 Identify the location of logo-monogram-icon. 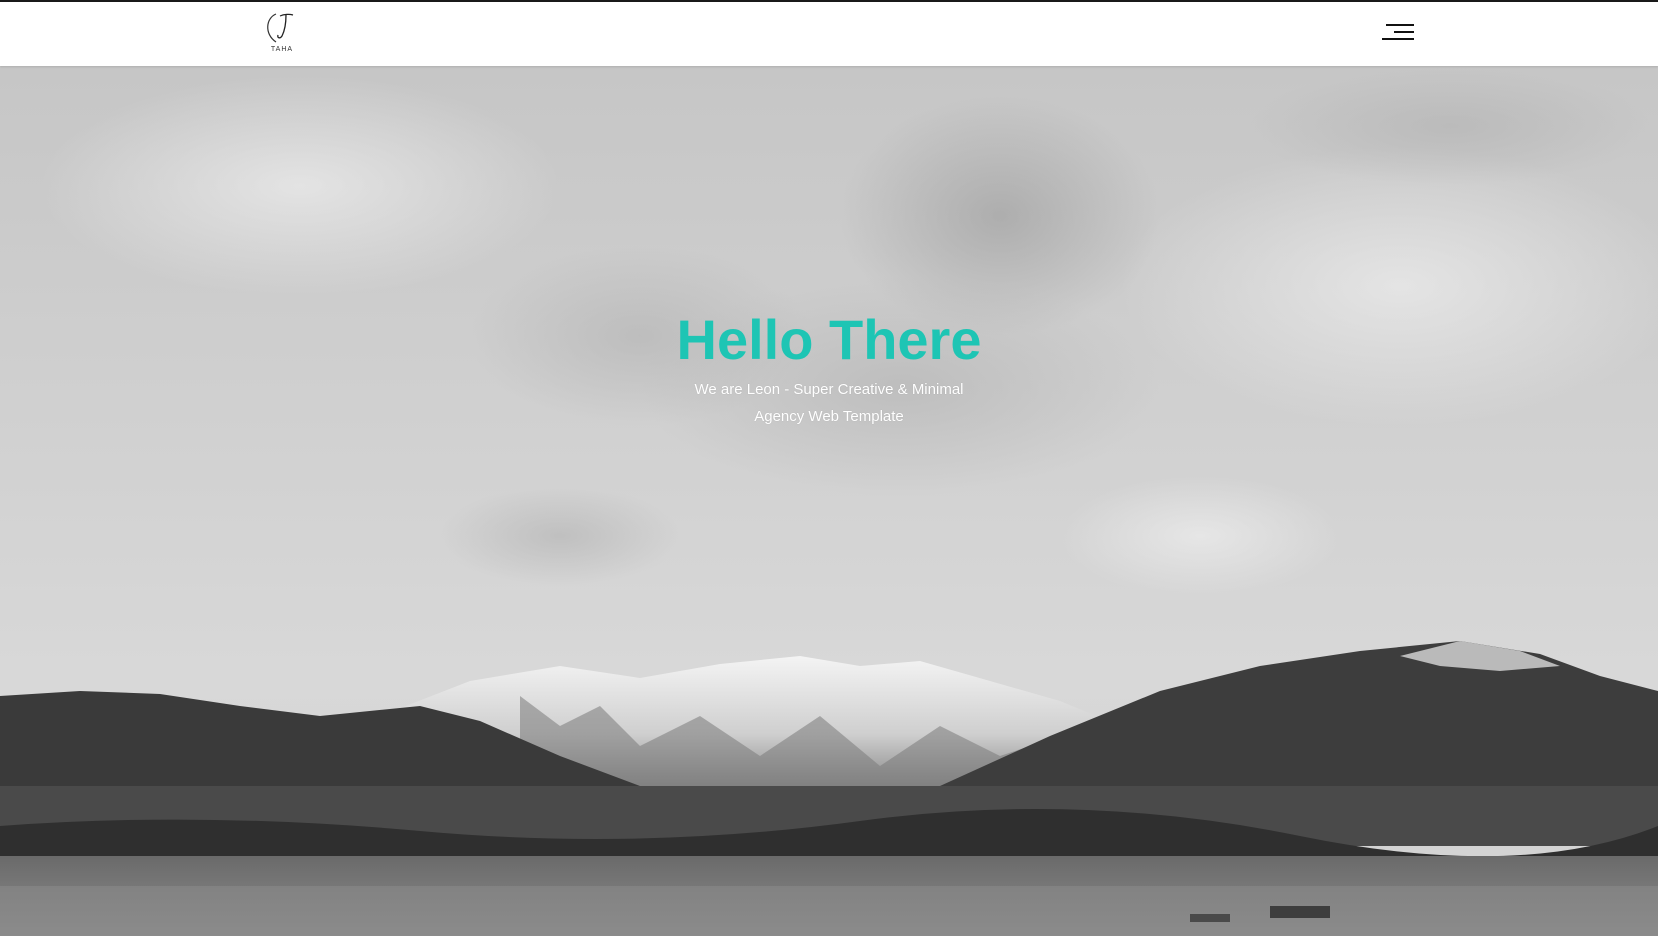
(280, 28).